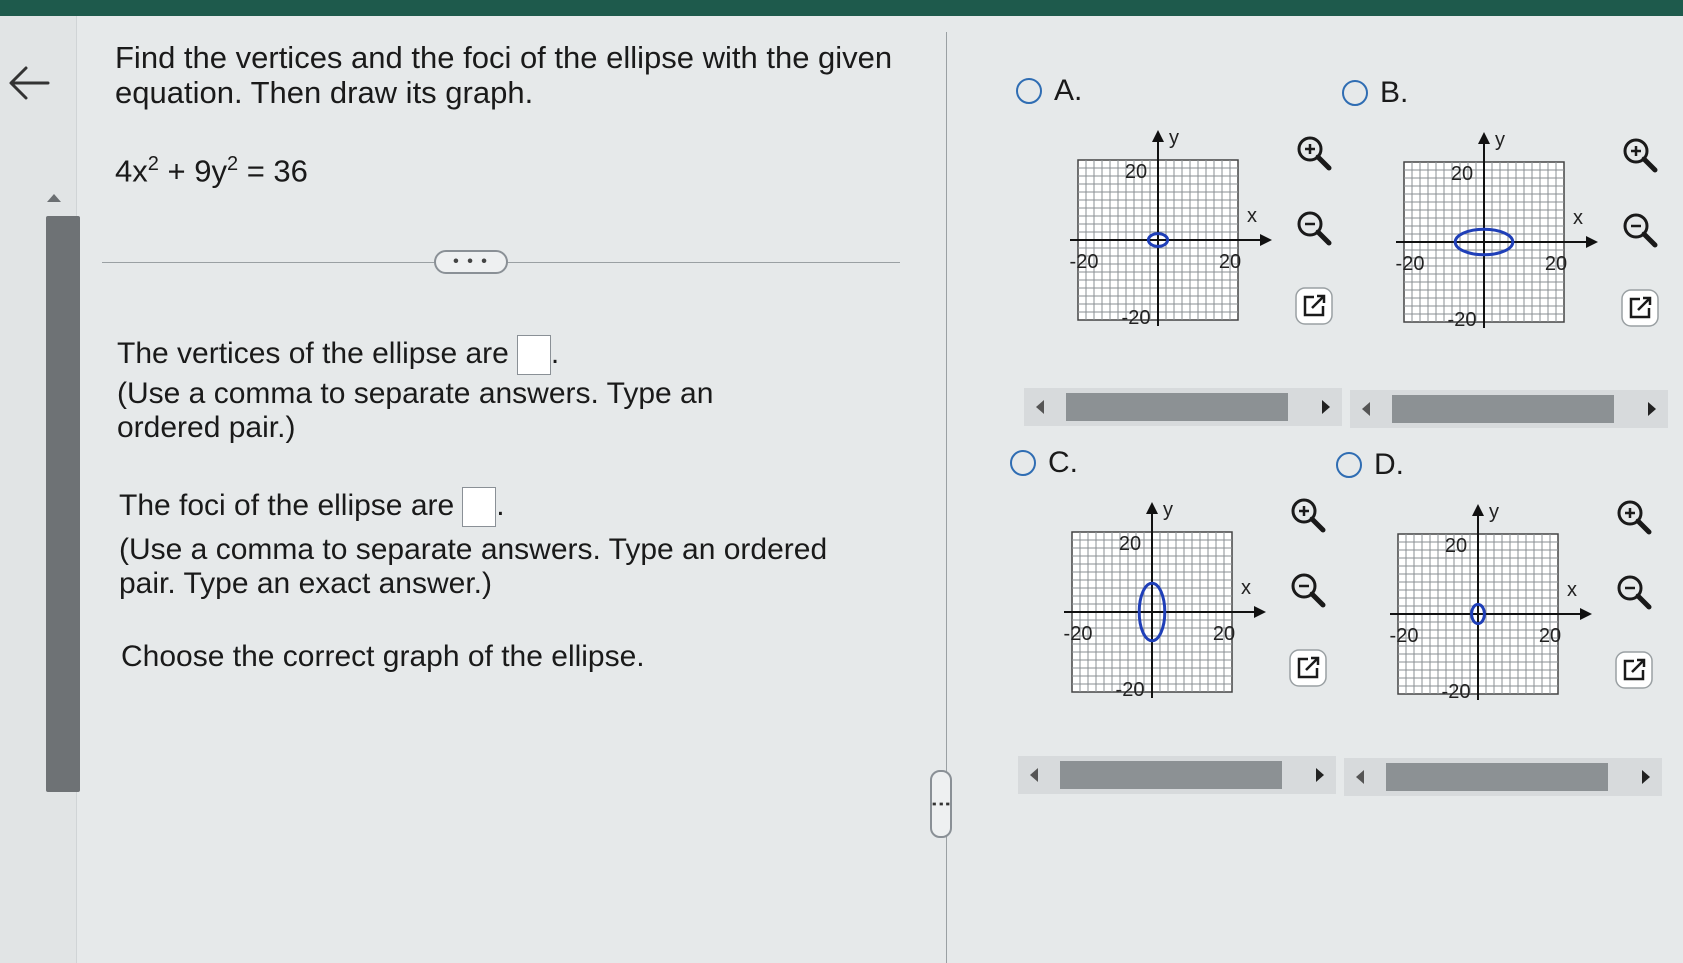 This screenshot has width=1683, height=963. Describe the element at coordinates (1394, 93) in the screenshot. I see `option-b-label: B.` at that location.